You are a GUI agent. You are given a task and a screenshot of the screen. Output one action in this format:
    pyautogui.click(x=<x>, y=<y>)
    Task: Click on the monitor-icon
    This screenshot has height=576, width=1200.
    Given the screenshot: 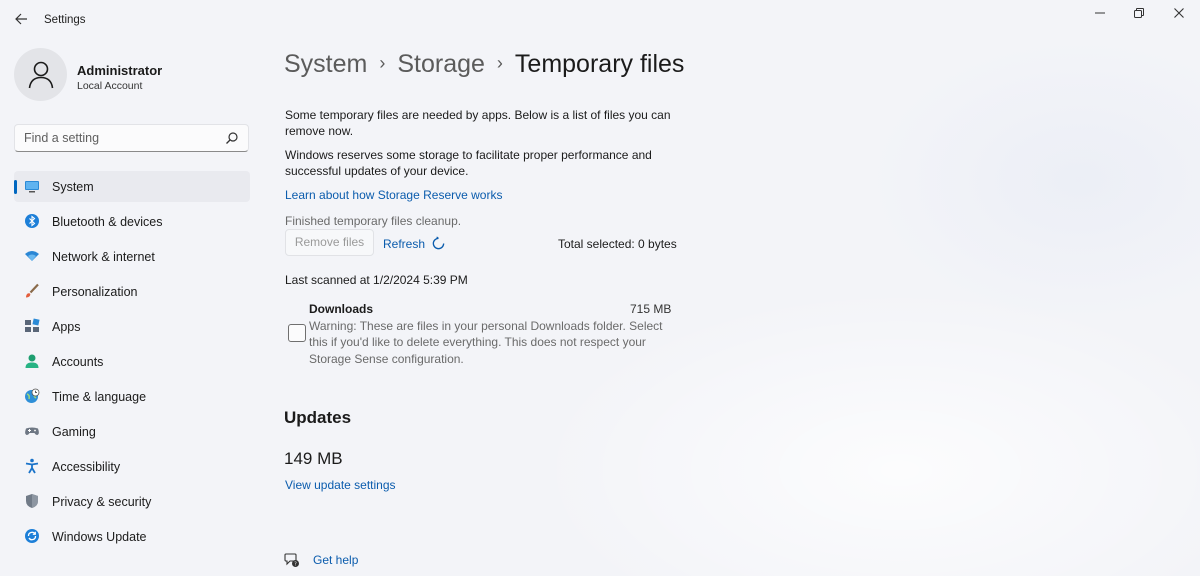 What is the action you would take?
    pyautogui.click(x=32, y=187)
    